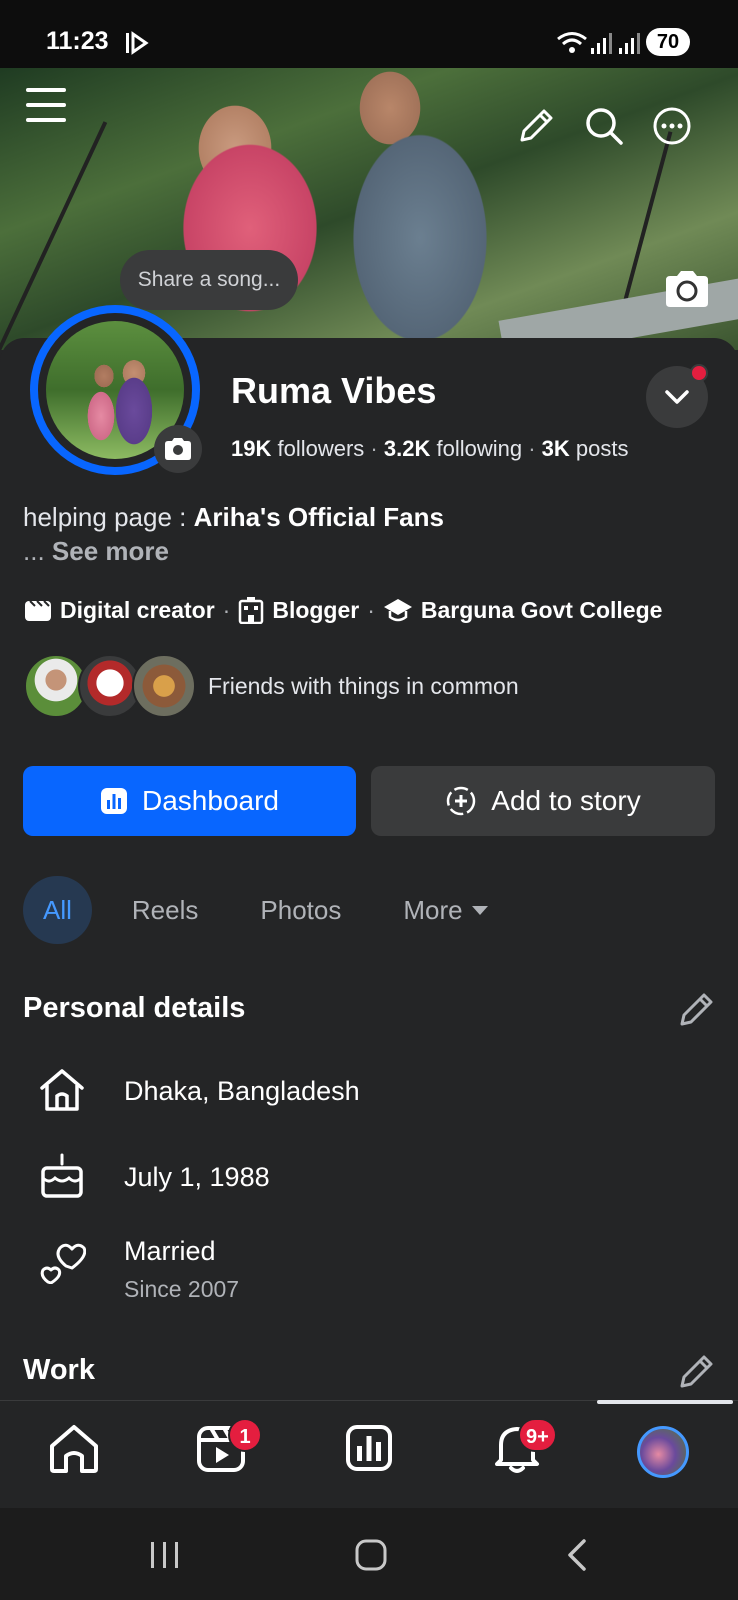 The height and width of the screenshot is (1600, 738). Describe the element at coordinates (74, 1448) in the screenshot. I see `nav-home-icon` at that location.